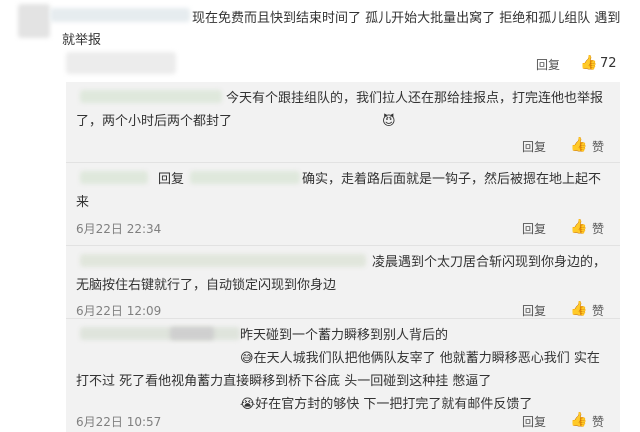 The image size is (640, 432). I want to click on main-reply-button: 回复, so click(548, 64).